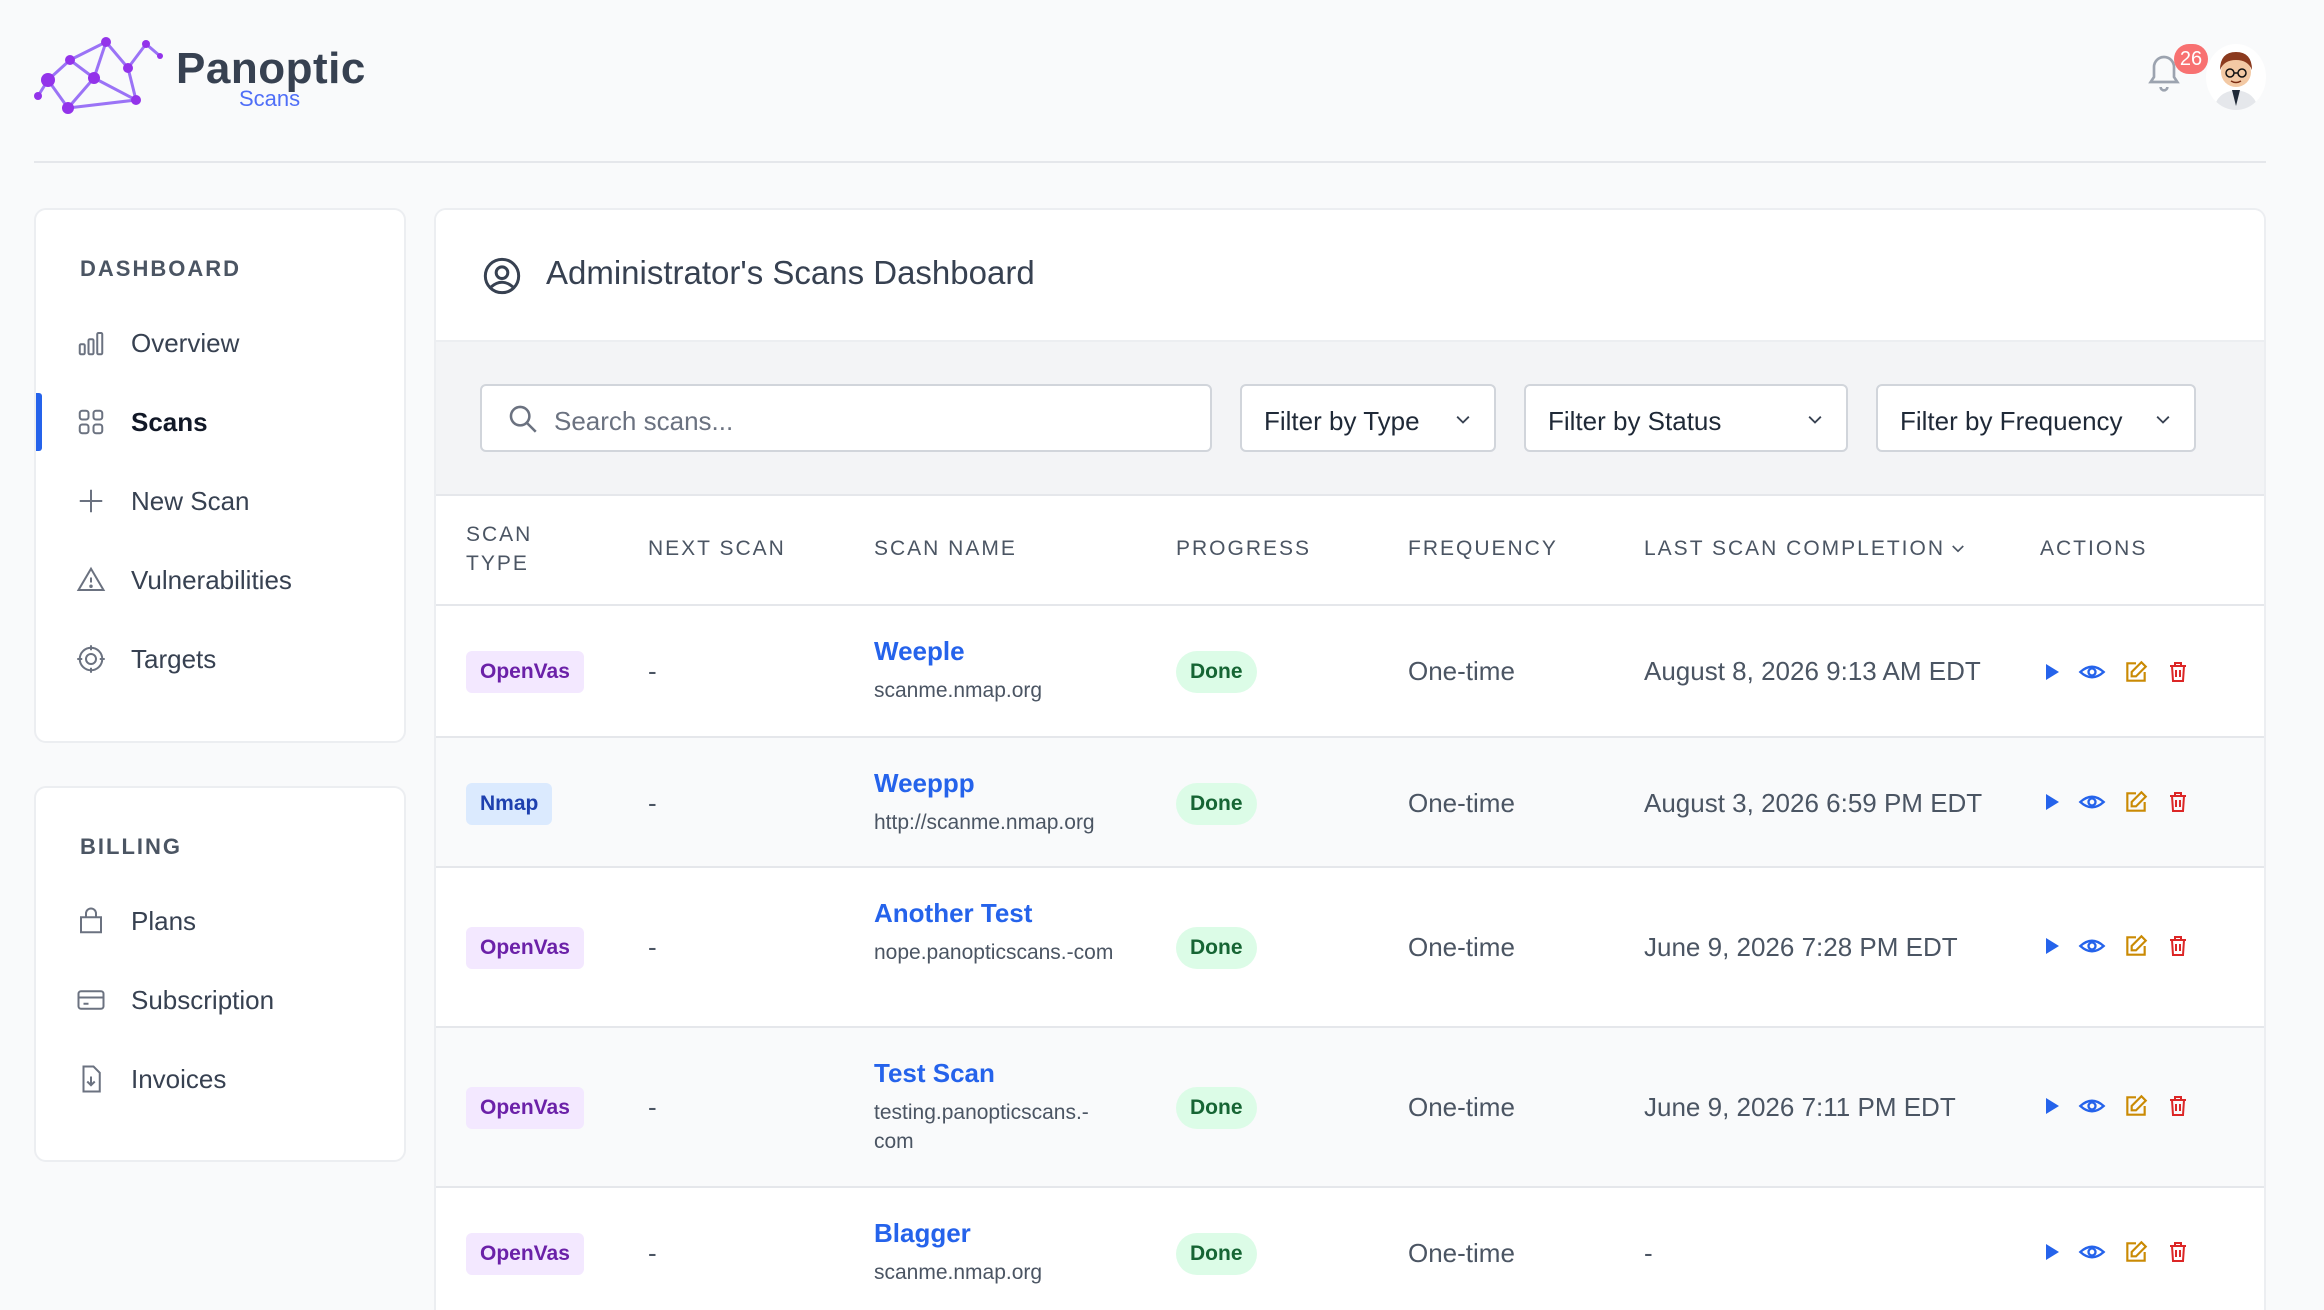 Image resolution: width=2324 pixels, height=1310 pixels. What do you see at coordinates (185, 342) in the screenshot?
I see `sidebar-item-label: Overview` at bounding box center [185, 342].